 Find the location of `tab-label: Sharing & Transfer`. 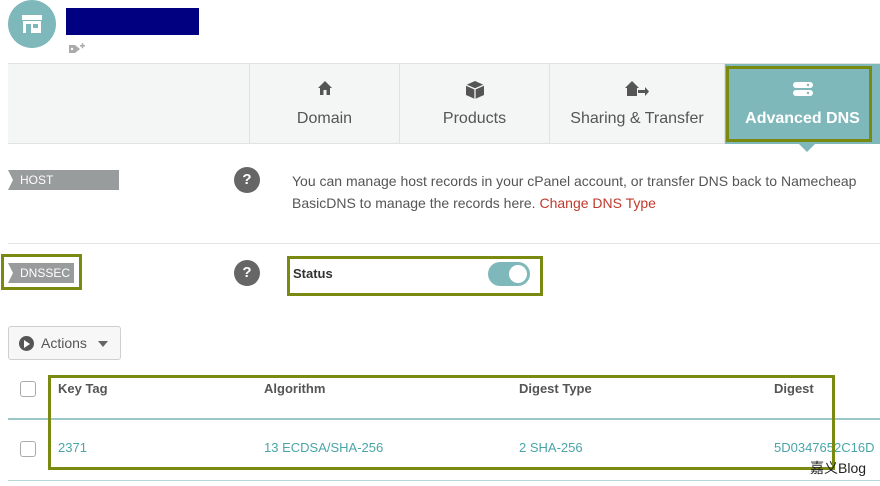

tab-label: Sharing & Transfer is located at coordinates (637, 118).